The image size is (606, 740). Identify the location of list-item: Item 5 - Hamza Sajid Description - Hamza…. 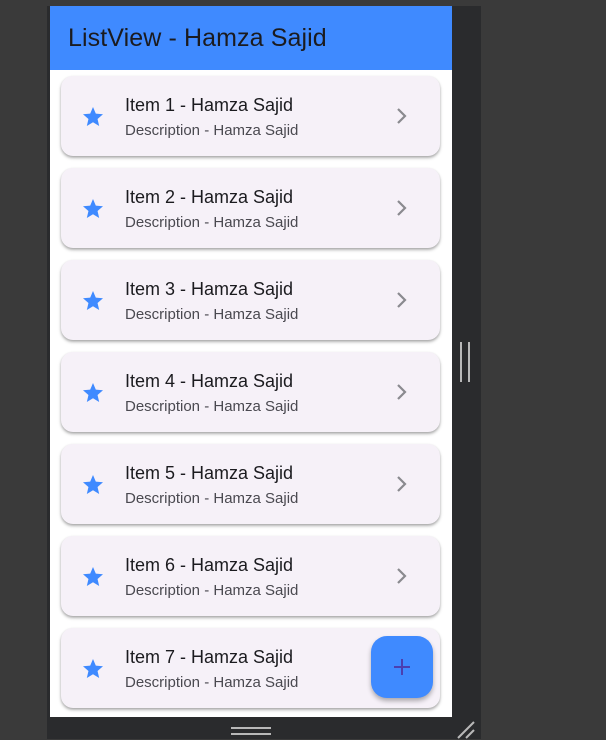
(250, 484).